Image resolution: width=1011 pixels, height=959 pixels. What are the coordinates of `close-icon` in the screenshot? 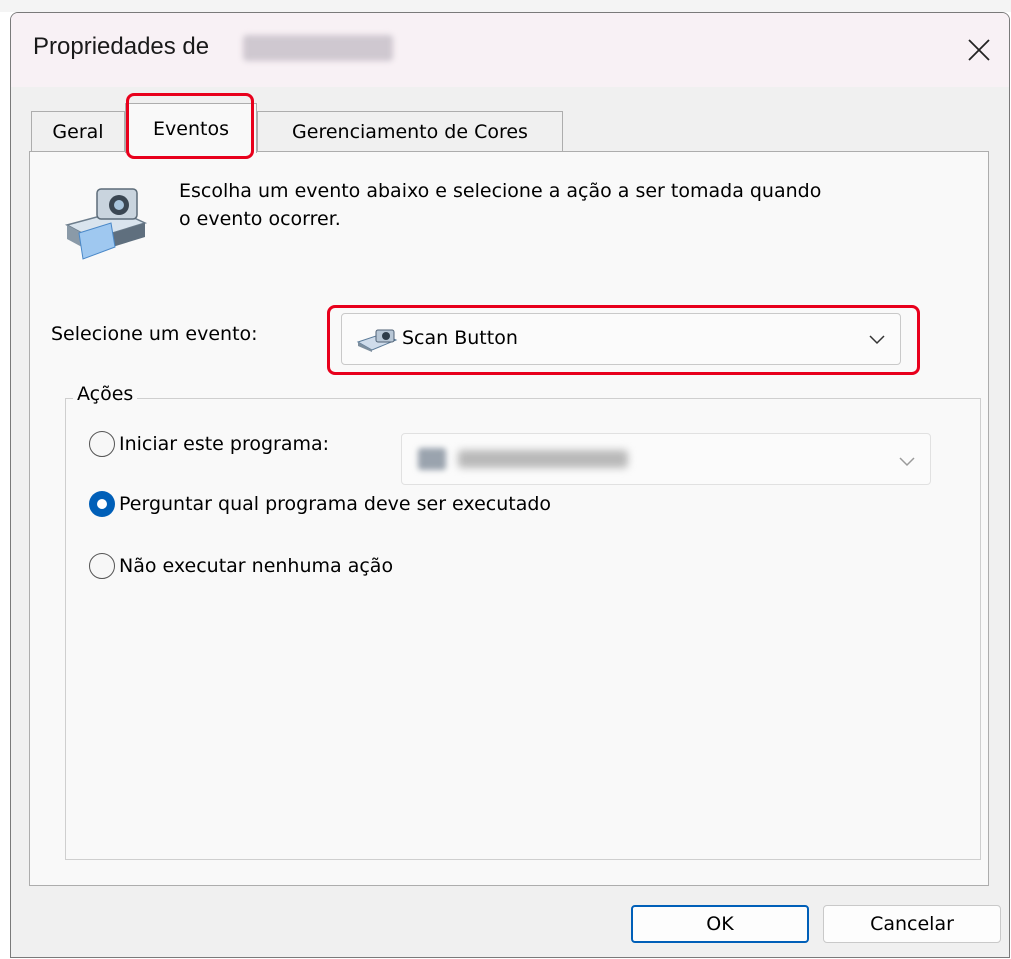 It's located at (979, 50).